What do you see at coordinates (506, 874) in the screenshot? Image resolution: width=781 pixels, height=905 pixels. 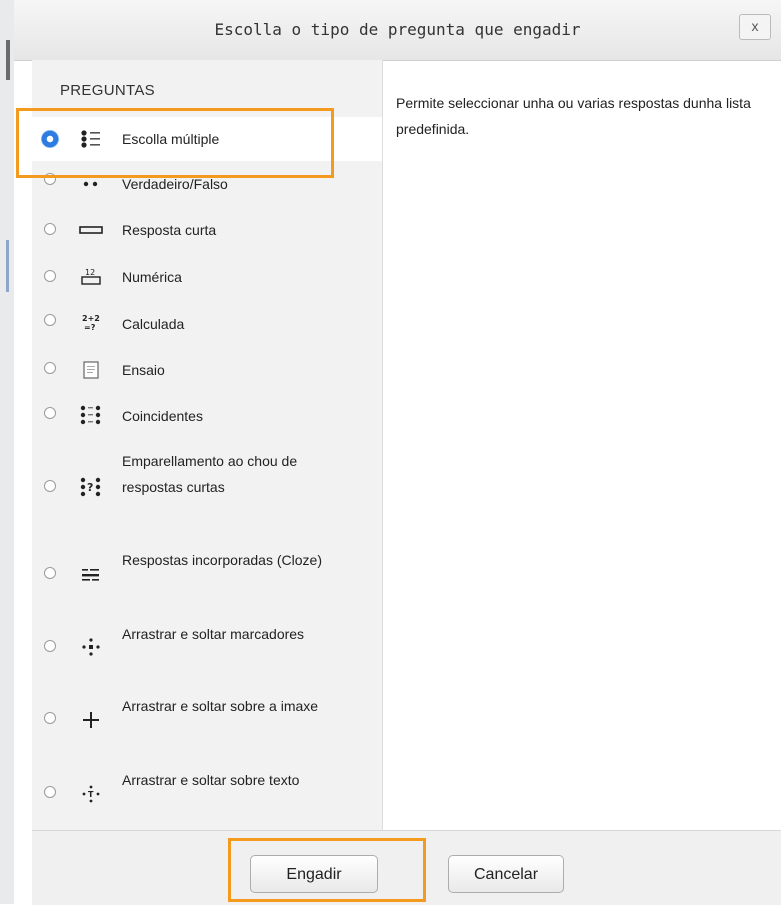 I see `cancel-button: Cancelar` at bounding box center [506, 874].